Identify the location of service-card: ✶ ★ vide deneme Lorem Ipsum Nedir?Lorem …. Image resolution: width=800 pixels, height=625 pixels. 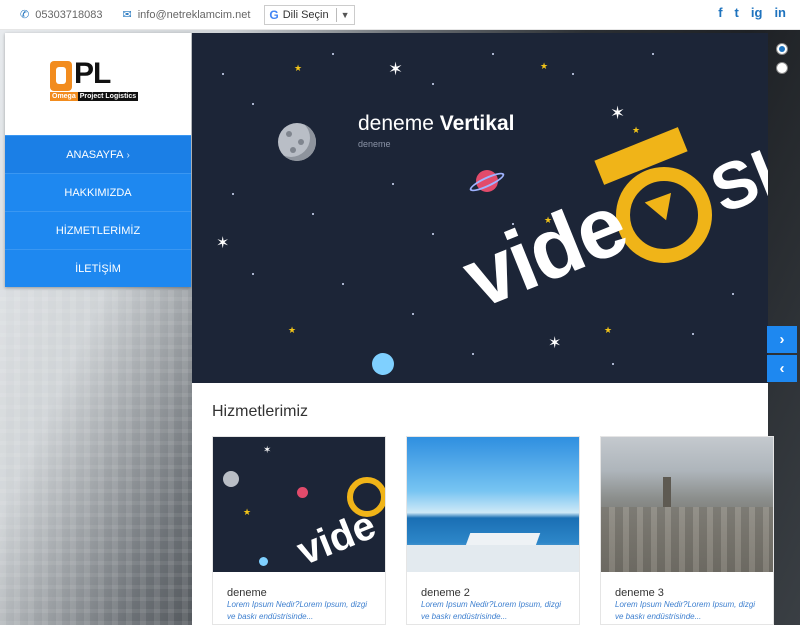
(299, 530).